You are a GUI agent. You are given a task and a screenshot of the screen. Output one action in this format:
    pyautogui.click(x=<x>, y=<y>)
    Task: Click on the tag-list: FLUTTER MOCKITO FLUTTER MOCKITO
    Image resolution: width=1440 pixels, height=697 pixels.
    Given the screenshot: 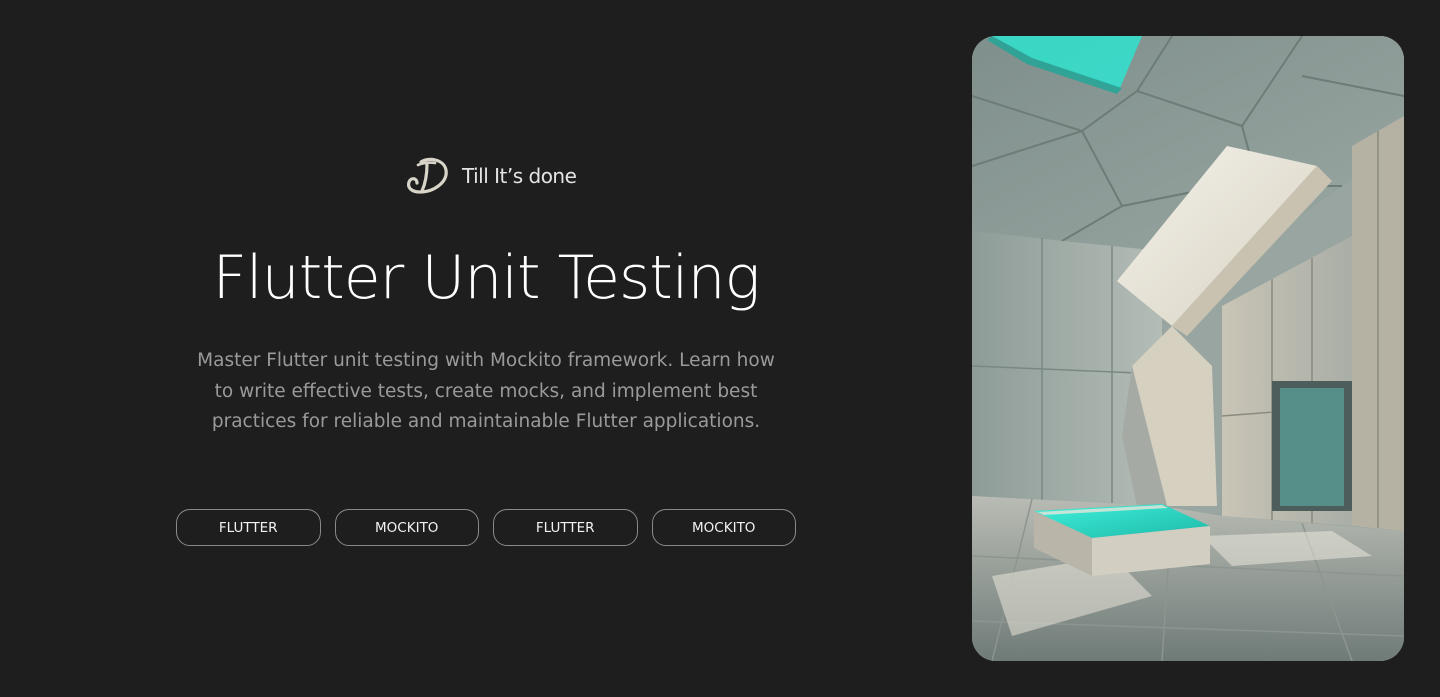 What is the action you would take?
    pyautogui.click(x=486, y=527)
    